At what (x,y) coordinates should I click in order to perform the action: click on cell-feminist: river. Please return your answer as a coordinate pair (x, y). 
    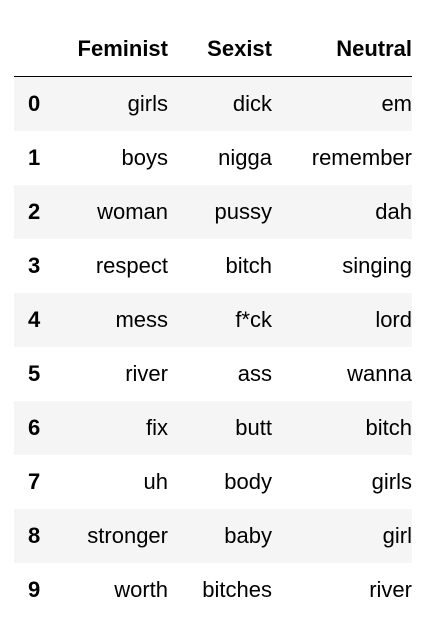
    Looking at the image, I should click on (146, 373).